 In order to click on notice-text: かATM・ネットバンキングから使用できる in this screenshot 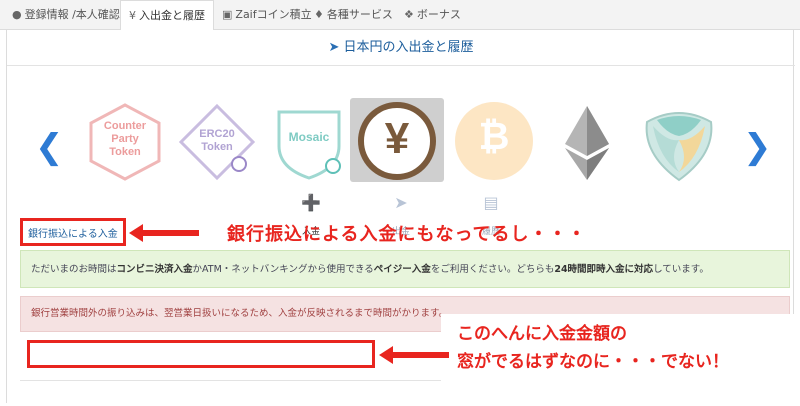, I will do `click(283, 269)`.